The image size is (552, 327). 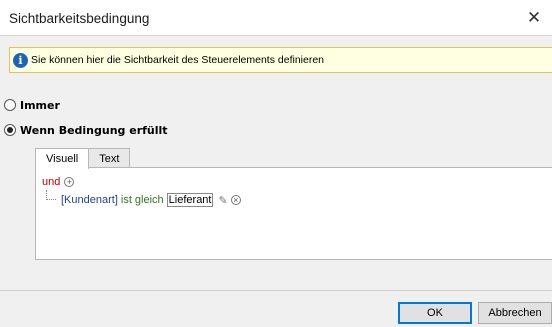 What do you see at coordinates (110, 158) in the screenshot?
I see `tab-text: Text` at bounding box center [110, 158].